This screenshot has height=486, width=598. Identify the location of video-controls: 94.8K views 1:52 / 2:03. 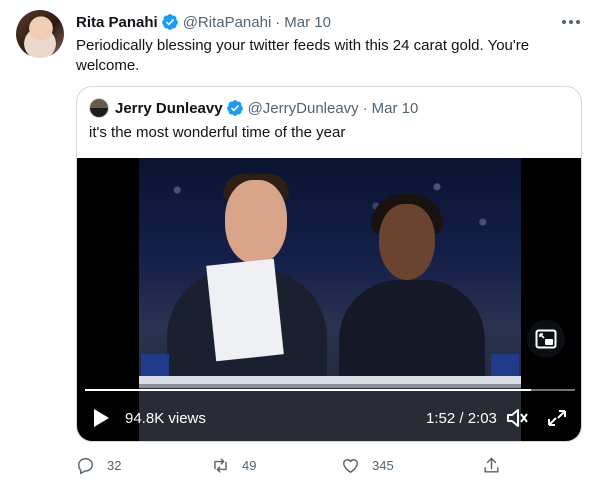
(329, 418).